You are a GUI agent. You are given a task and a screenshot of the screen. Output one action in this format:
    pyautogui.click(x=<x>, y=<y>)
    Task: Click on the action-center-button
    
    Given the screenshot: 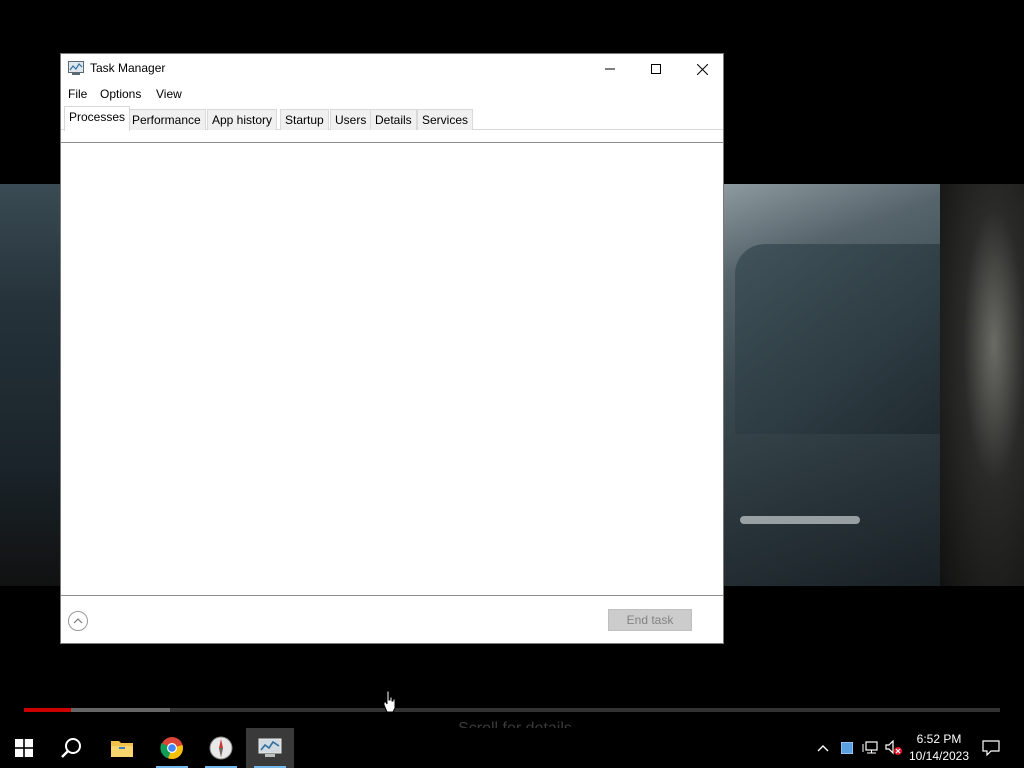 What is the action you would take?
    pyautogui.click(x=991, y=748)
    